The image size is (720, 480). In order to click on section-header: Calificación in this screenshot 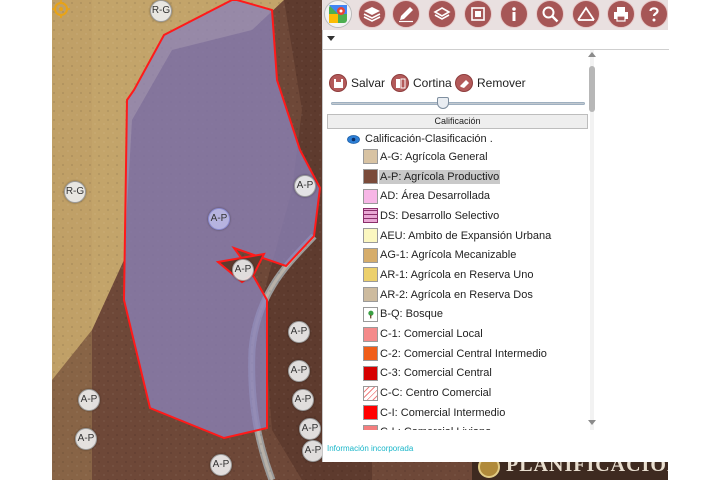, I will do `click(457, 121)`.